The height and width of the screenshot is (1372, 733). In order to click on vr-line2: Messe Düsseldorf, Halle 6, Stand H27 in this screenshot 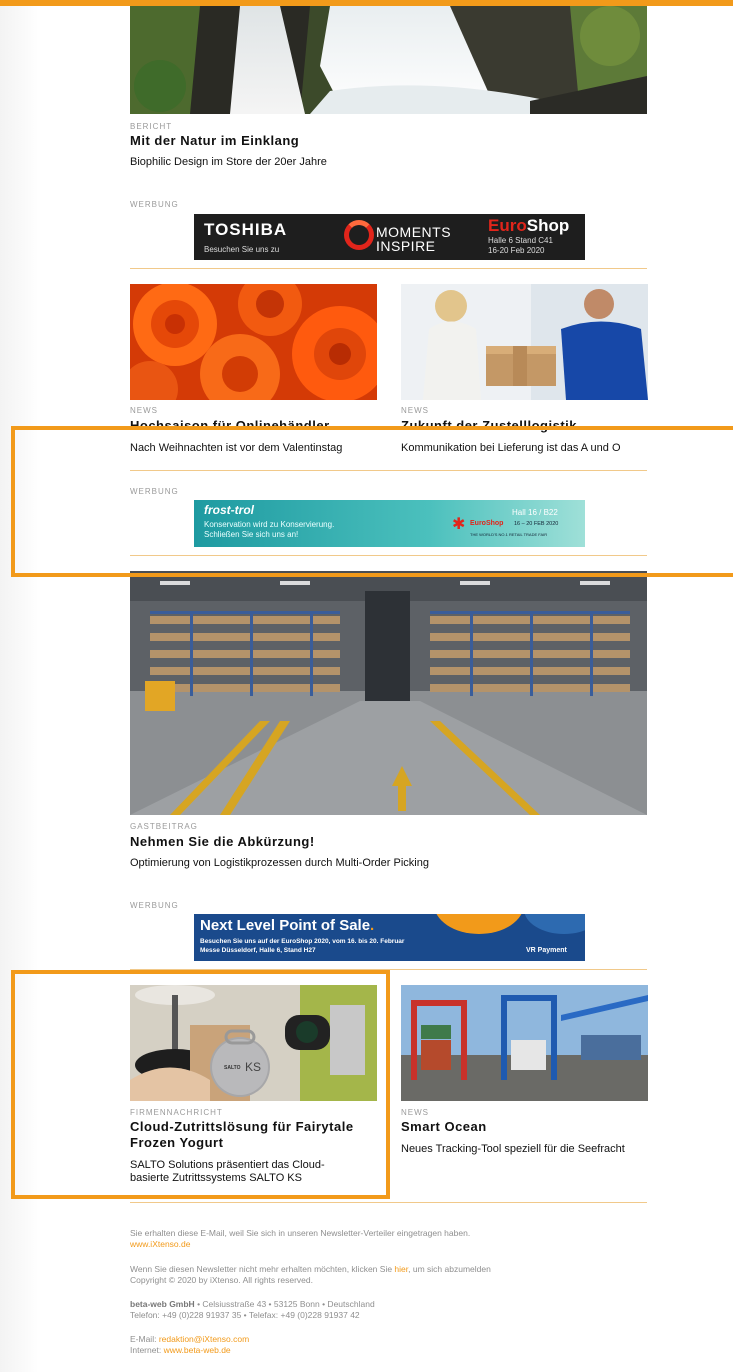, I will do `click(258, 950)`.